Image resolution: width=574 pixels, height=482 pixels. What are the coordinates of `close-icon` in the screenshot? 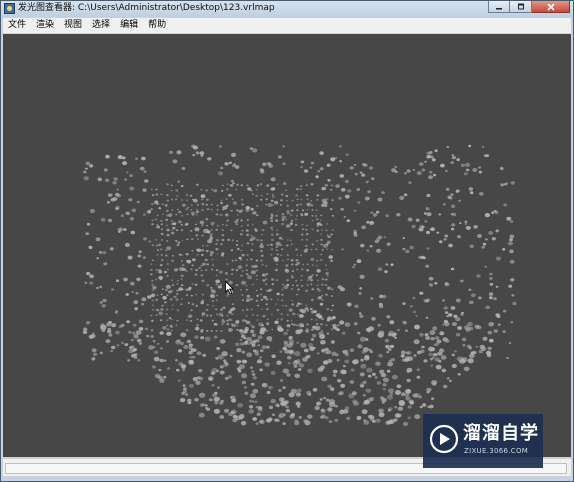 It's located at (550, 6).